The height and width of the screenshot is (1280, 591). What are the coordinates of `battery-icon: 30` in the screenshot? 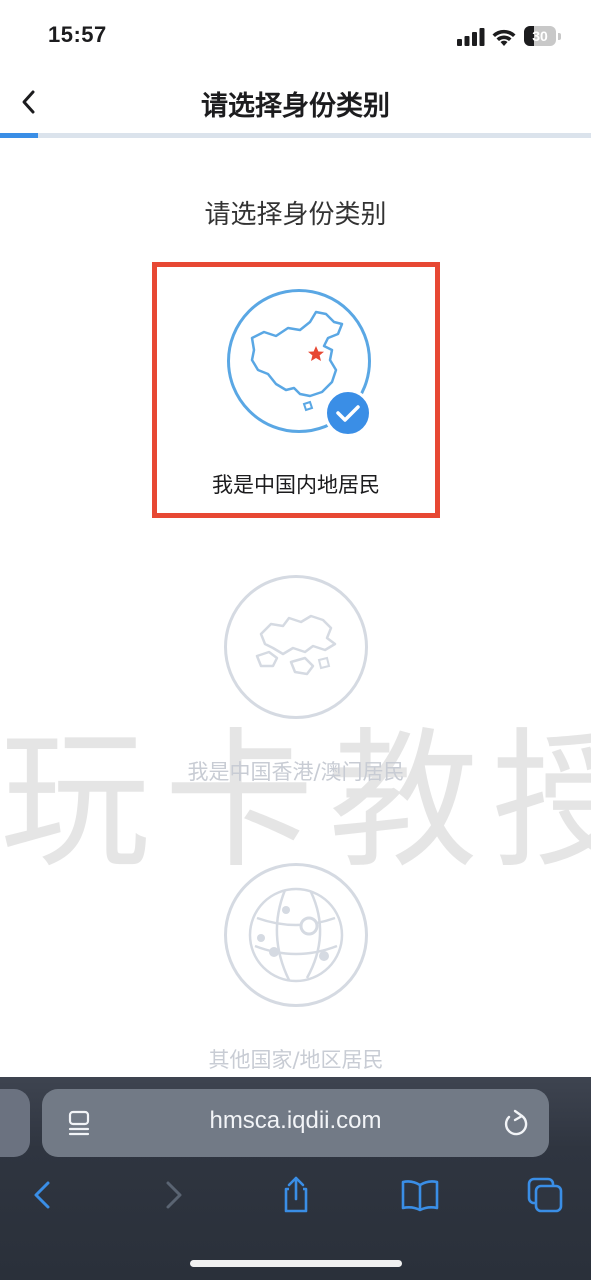 It's located at (543, 37).